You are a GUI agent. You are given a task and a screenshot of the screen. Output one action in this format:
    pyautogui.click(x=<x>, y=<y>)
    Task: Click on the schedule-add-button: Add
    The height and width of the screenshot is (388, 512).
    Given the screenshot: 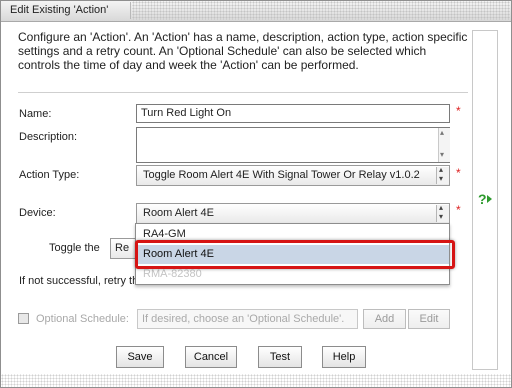 What is the action you would take?
    pyautogui.click(x=384, y=319)
    